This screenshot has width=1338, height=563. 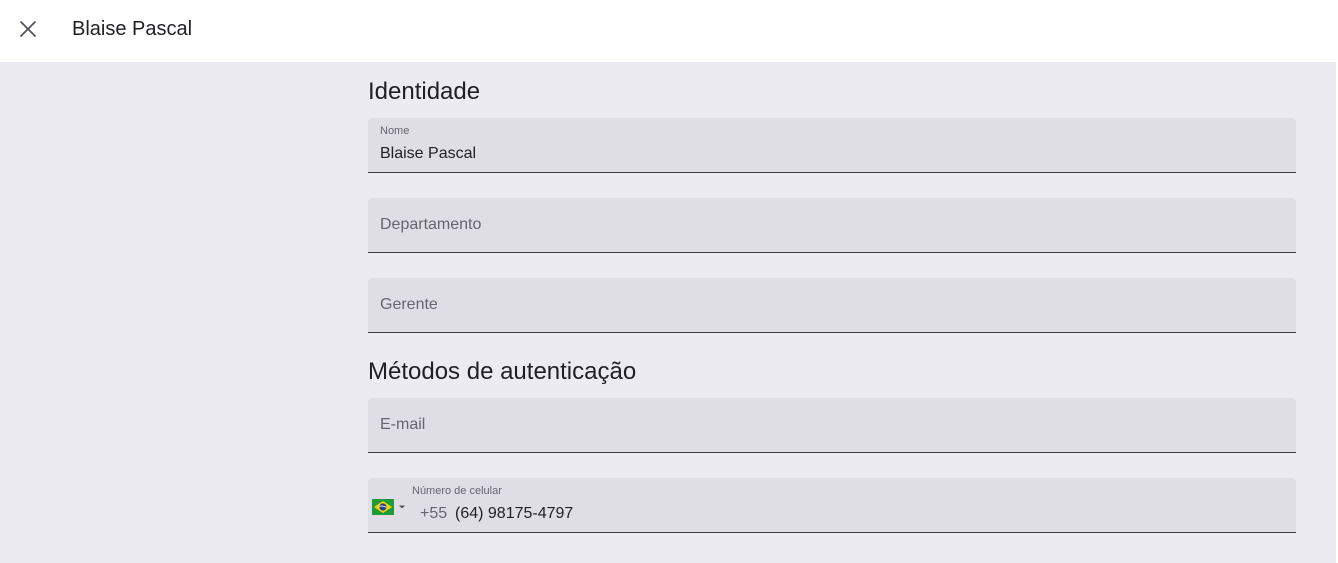 What do you see at coordinates (832, 305) in the screenshot?
I see `manager-field: Gerente` at bounding box center [832, 305].